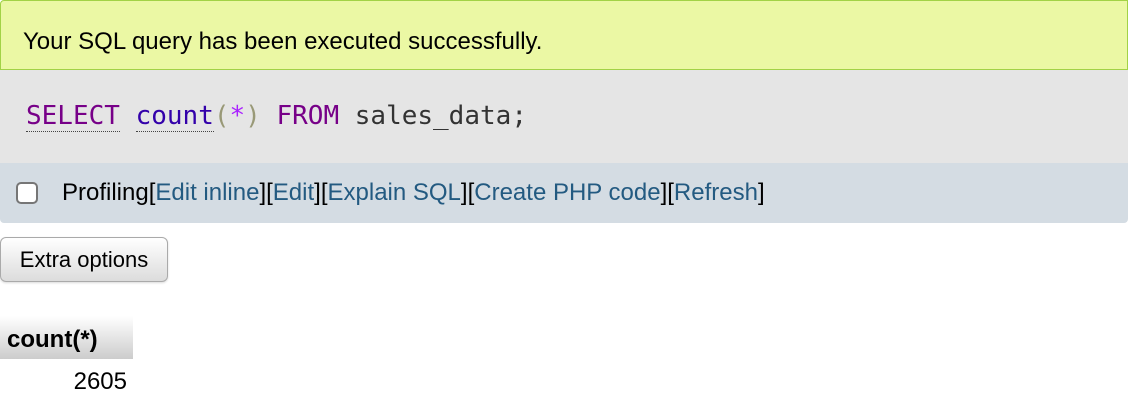  What do you see at coordinates (433, 116) in the screenshot?
I see `sql-table-name: sales_data` at bounding box center [433, 116].